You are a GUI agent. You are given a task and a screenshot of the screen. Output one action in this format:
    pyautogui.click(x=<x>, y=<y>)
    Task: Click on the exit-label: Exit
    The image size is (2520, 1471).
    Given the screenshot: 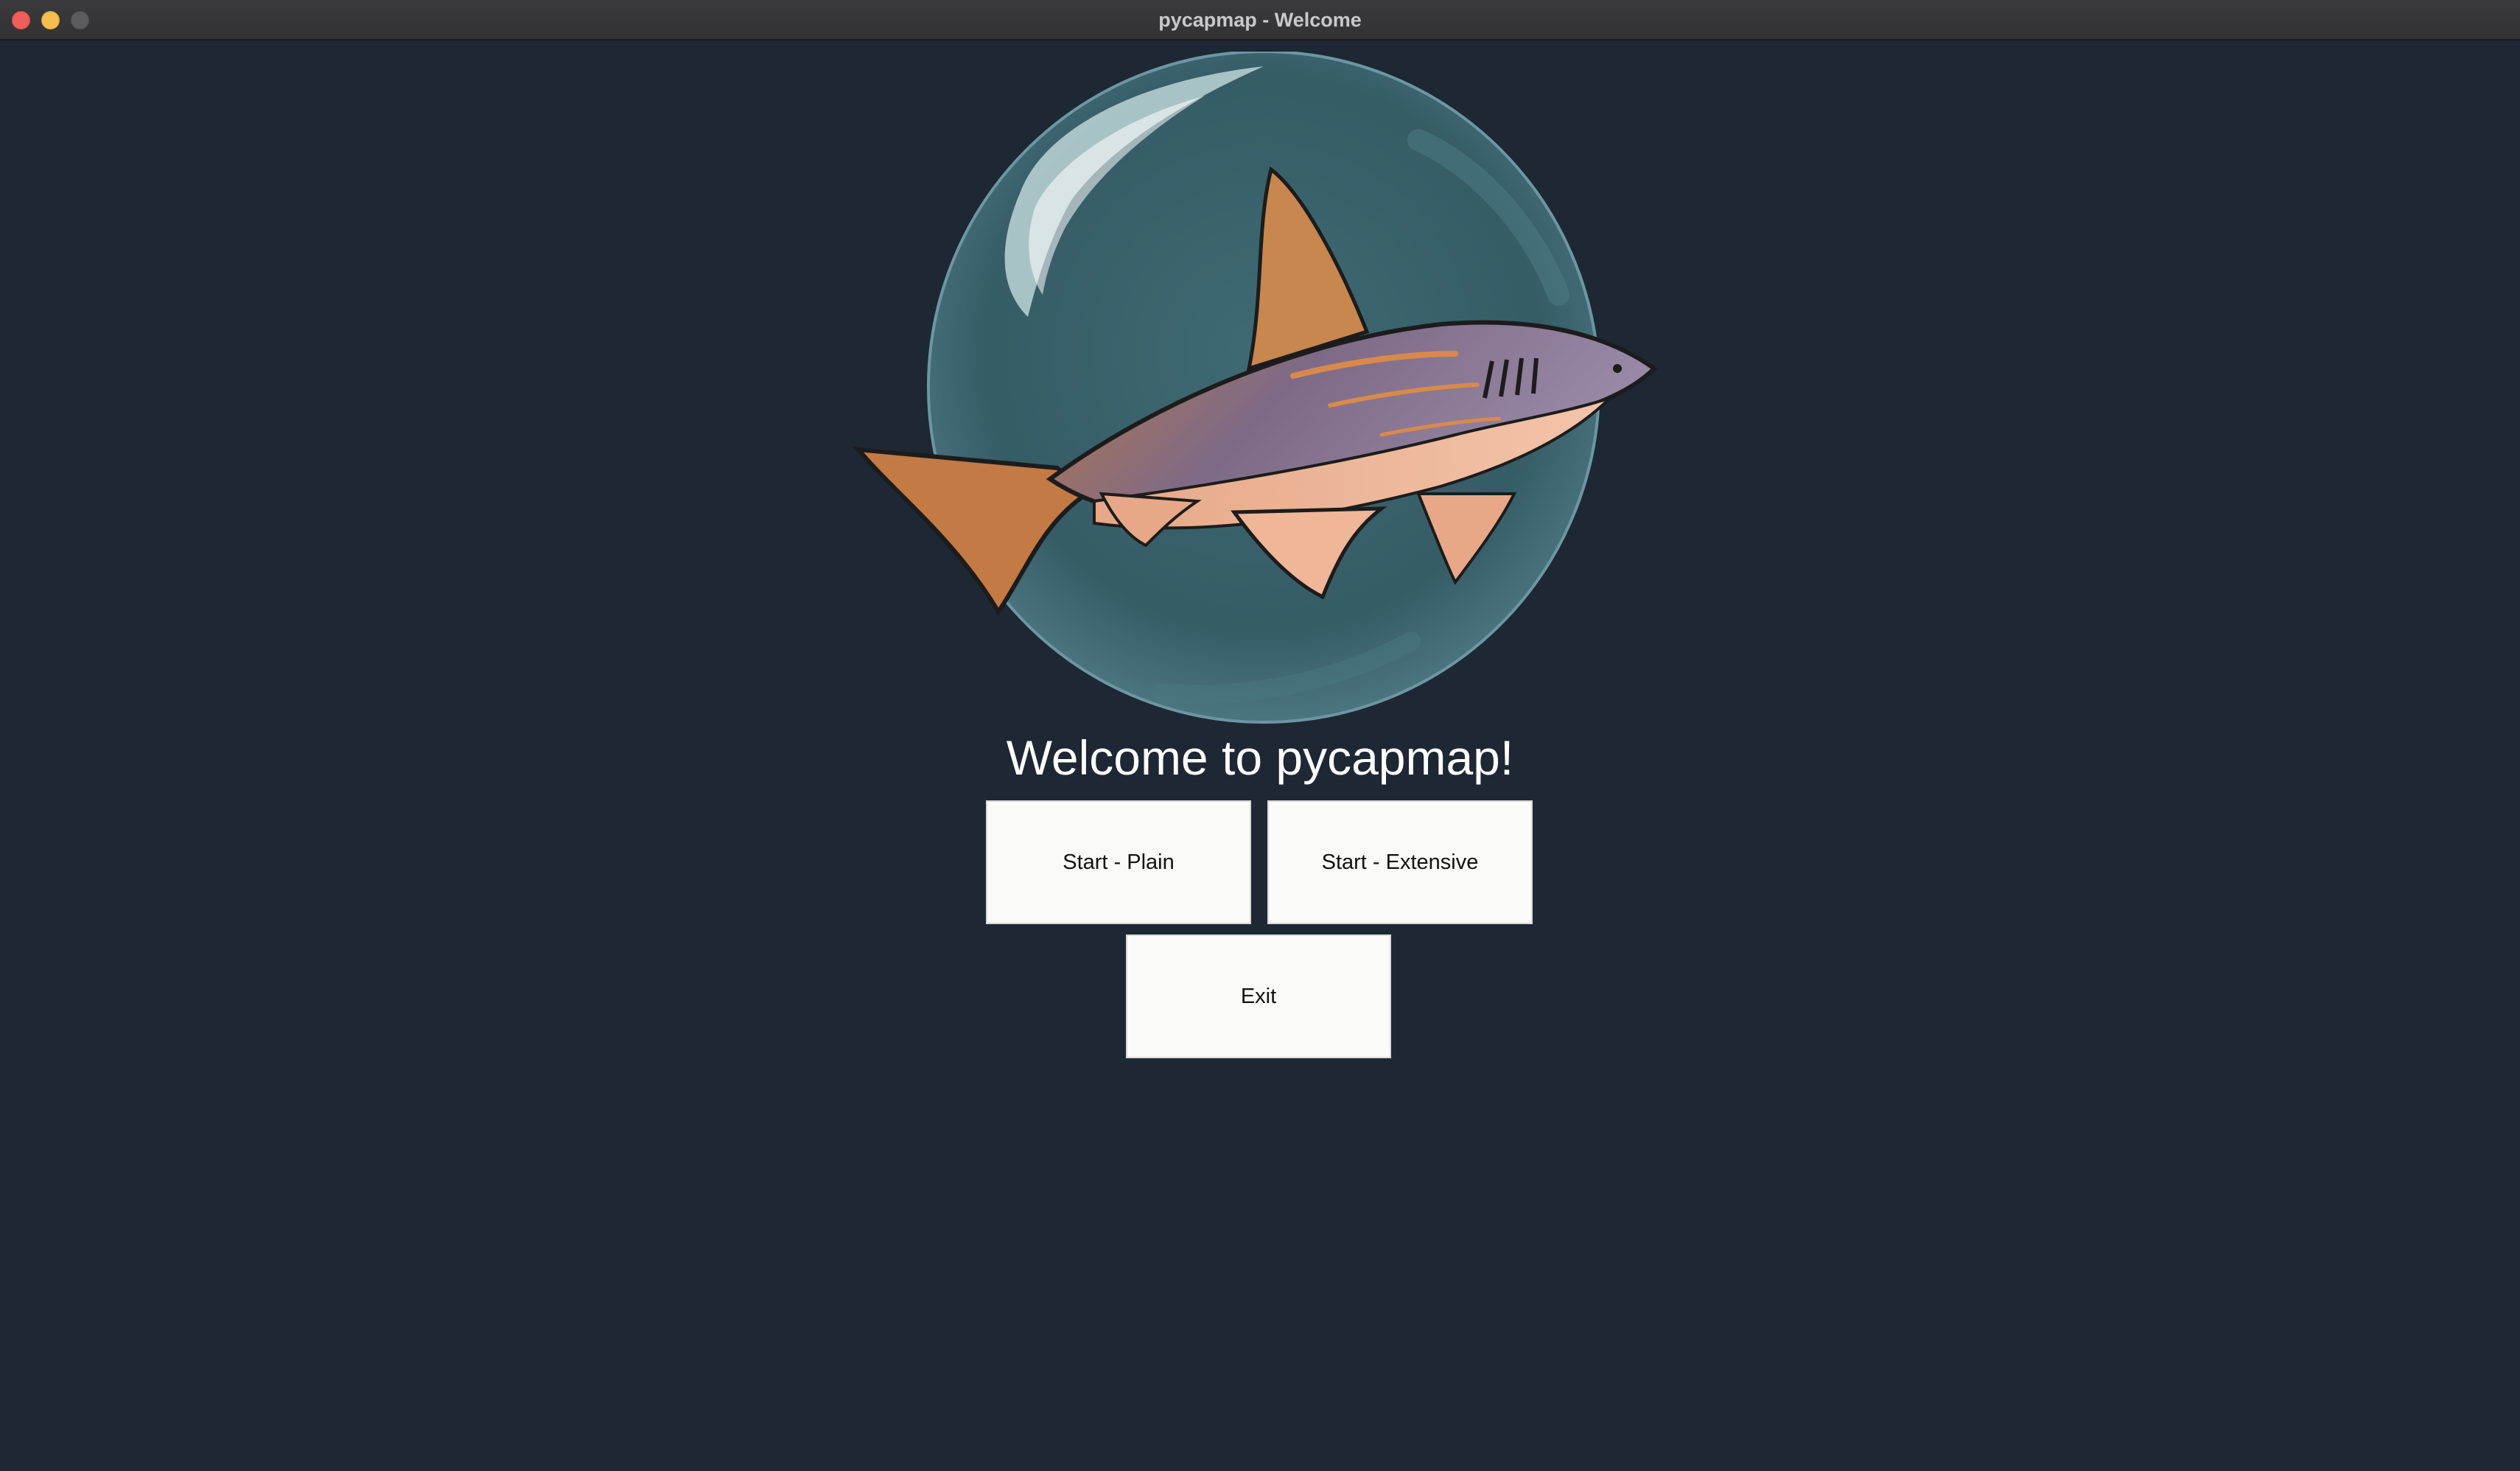 What is the action you would take?
    pyautogui.click(x=1258, y=996)
    